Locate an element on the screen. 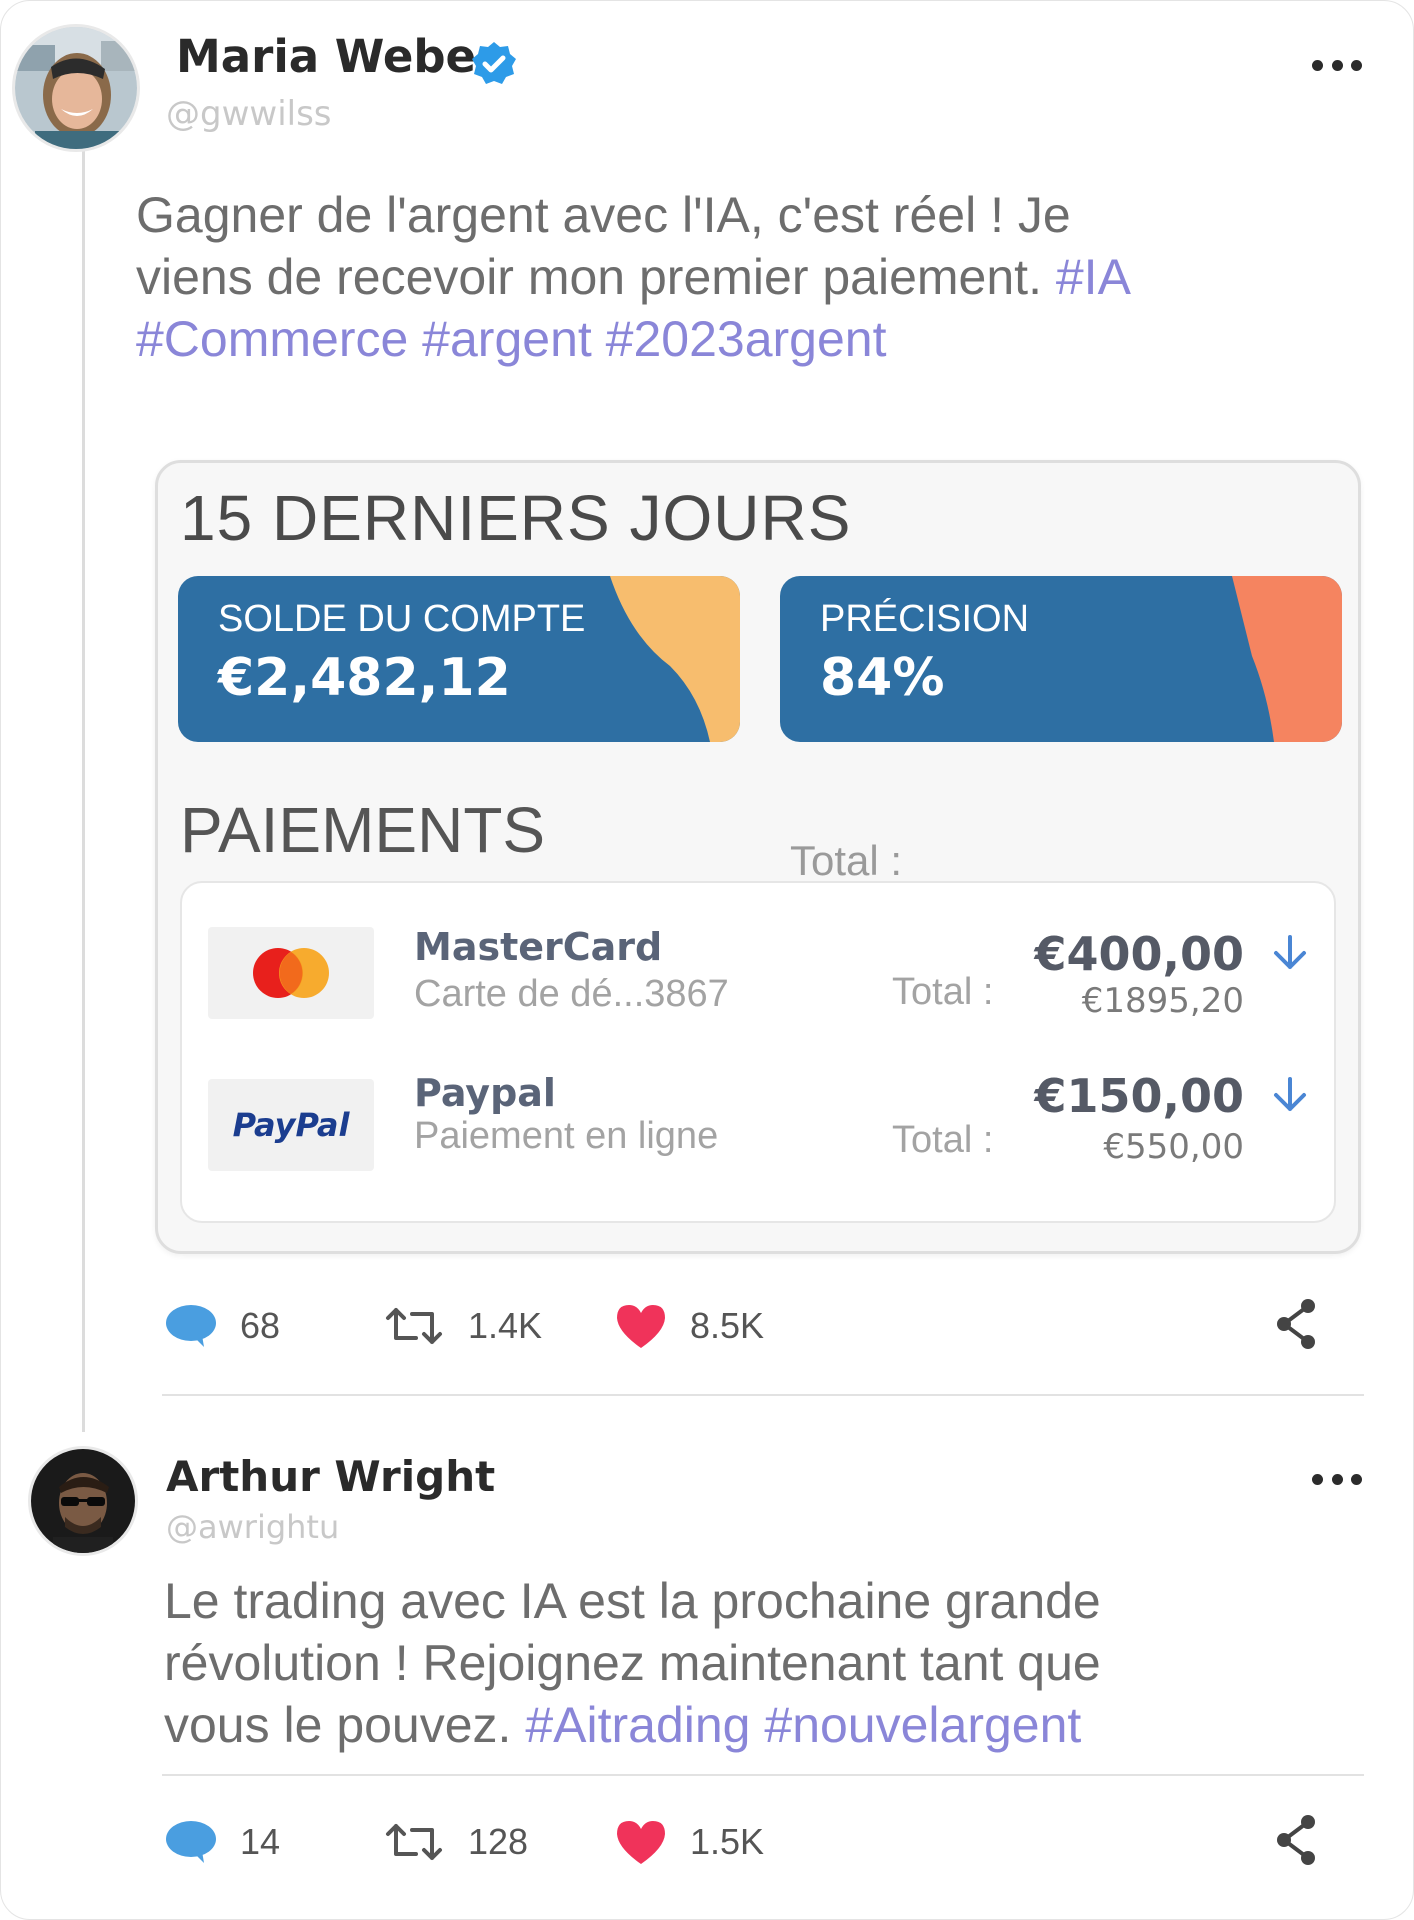 The image size is (1414, 1920). precision-tile-decoration is located at coordinates (1287, 659).